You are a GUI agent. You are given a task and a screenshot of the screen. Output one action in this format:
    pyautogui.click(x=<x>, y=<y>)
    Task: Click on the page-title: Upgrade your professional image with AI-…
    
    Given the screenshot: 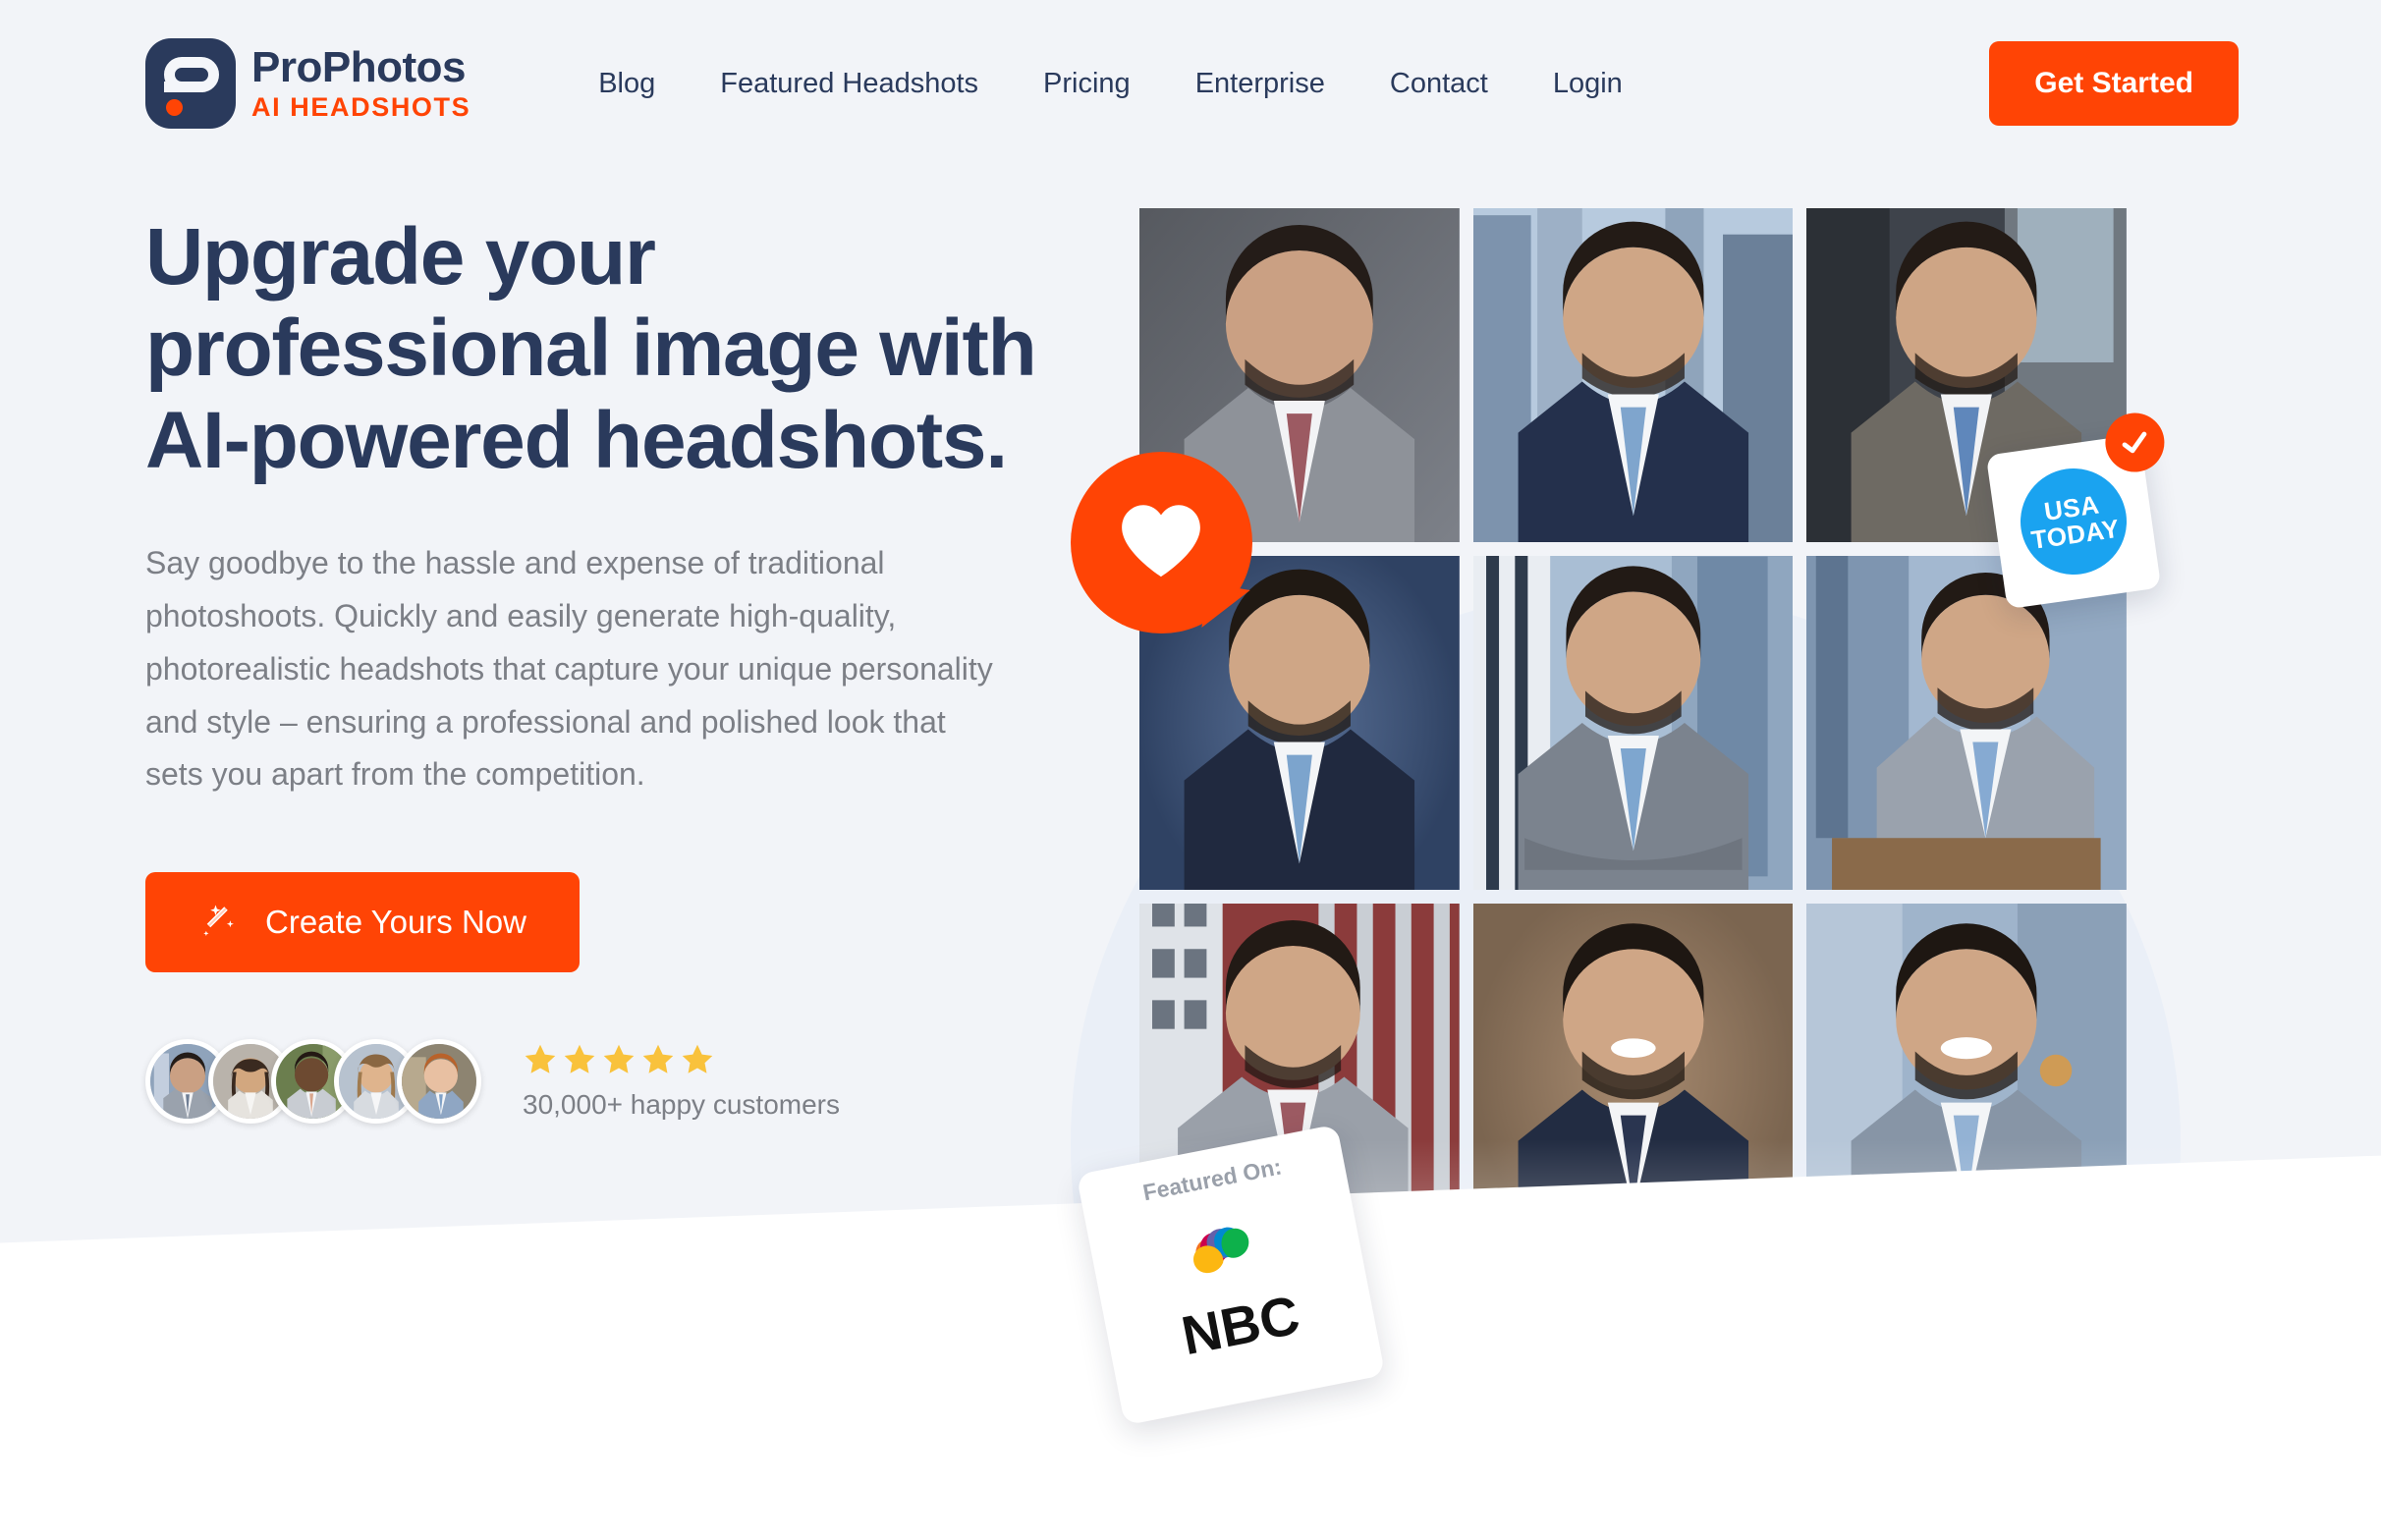 What is the action you would take?
    pyautogui.click(x=591, y=348)
    